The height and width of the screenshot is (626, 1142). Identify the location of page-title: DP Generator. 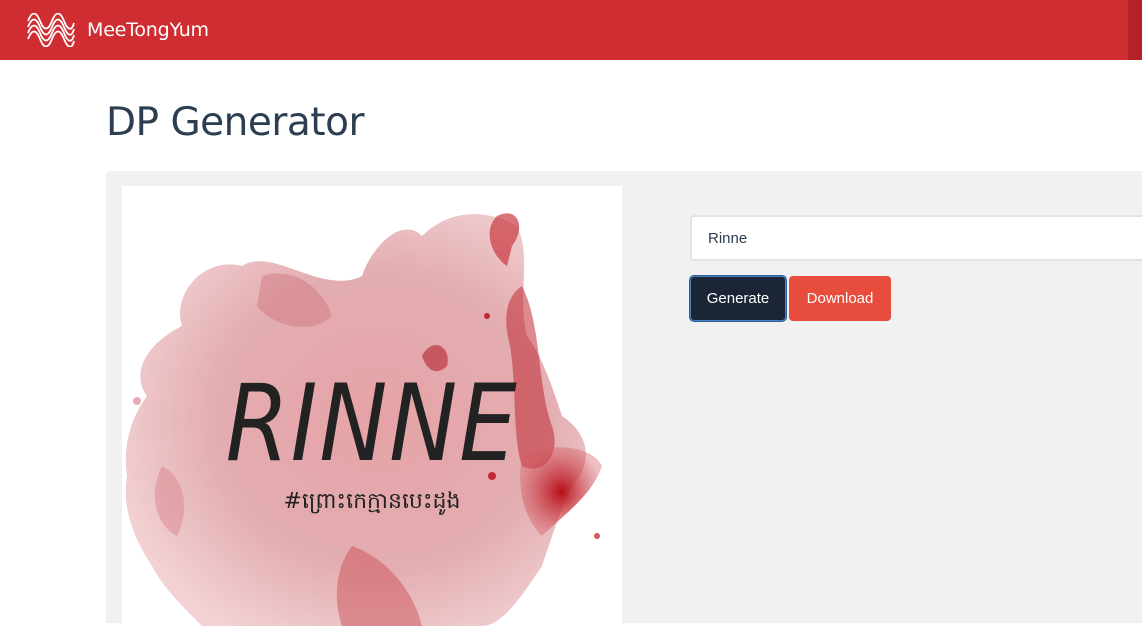
(235, 122).